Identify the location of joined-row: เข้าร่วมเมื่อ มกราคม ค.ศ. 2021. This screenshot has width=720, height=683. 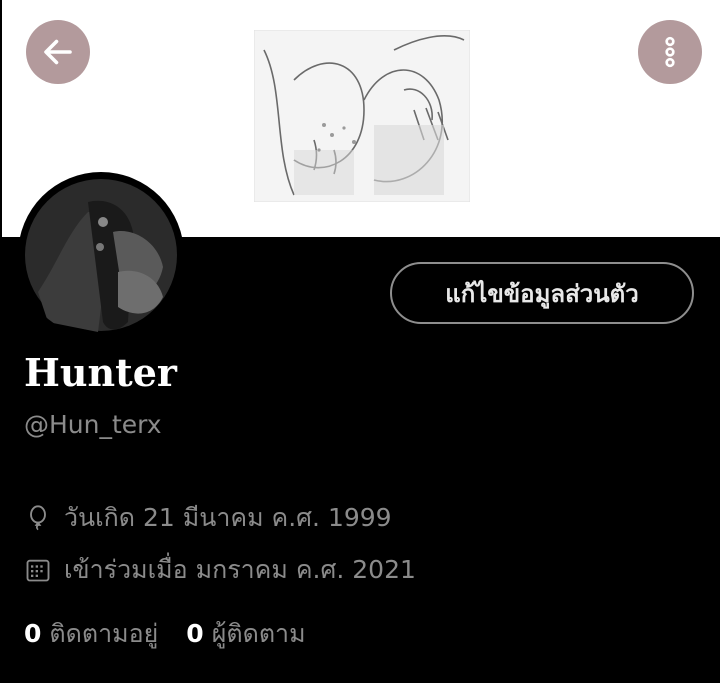
(220, 570).